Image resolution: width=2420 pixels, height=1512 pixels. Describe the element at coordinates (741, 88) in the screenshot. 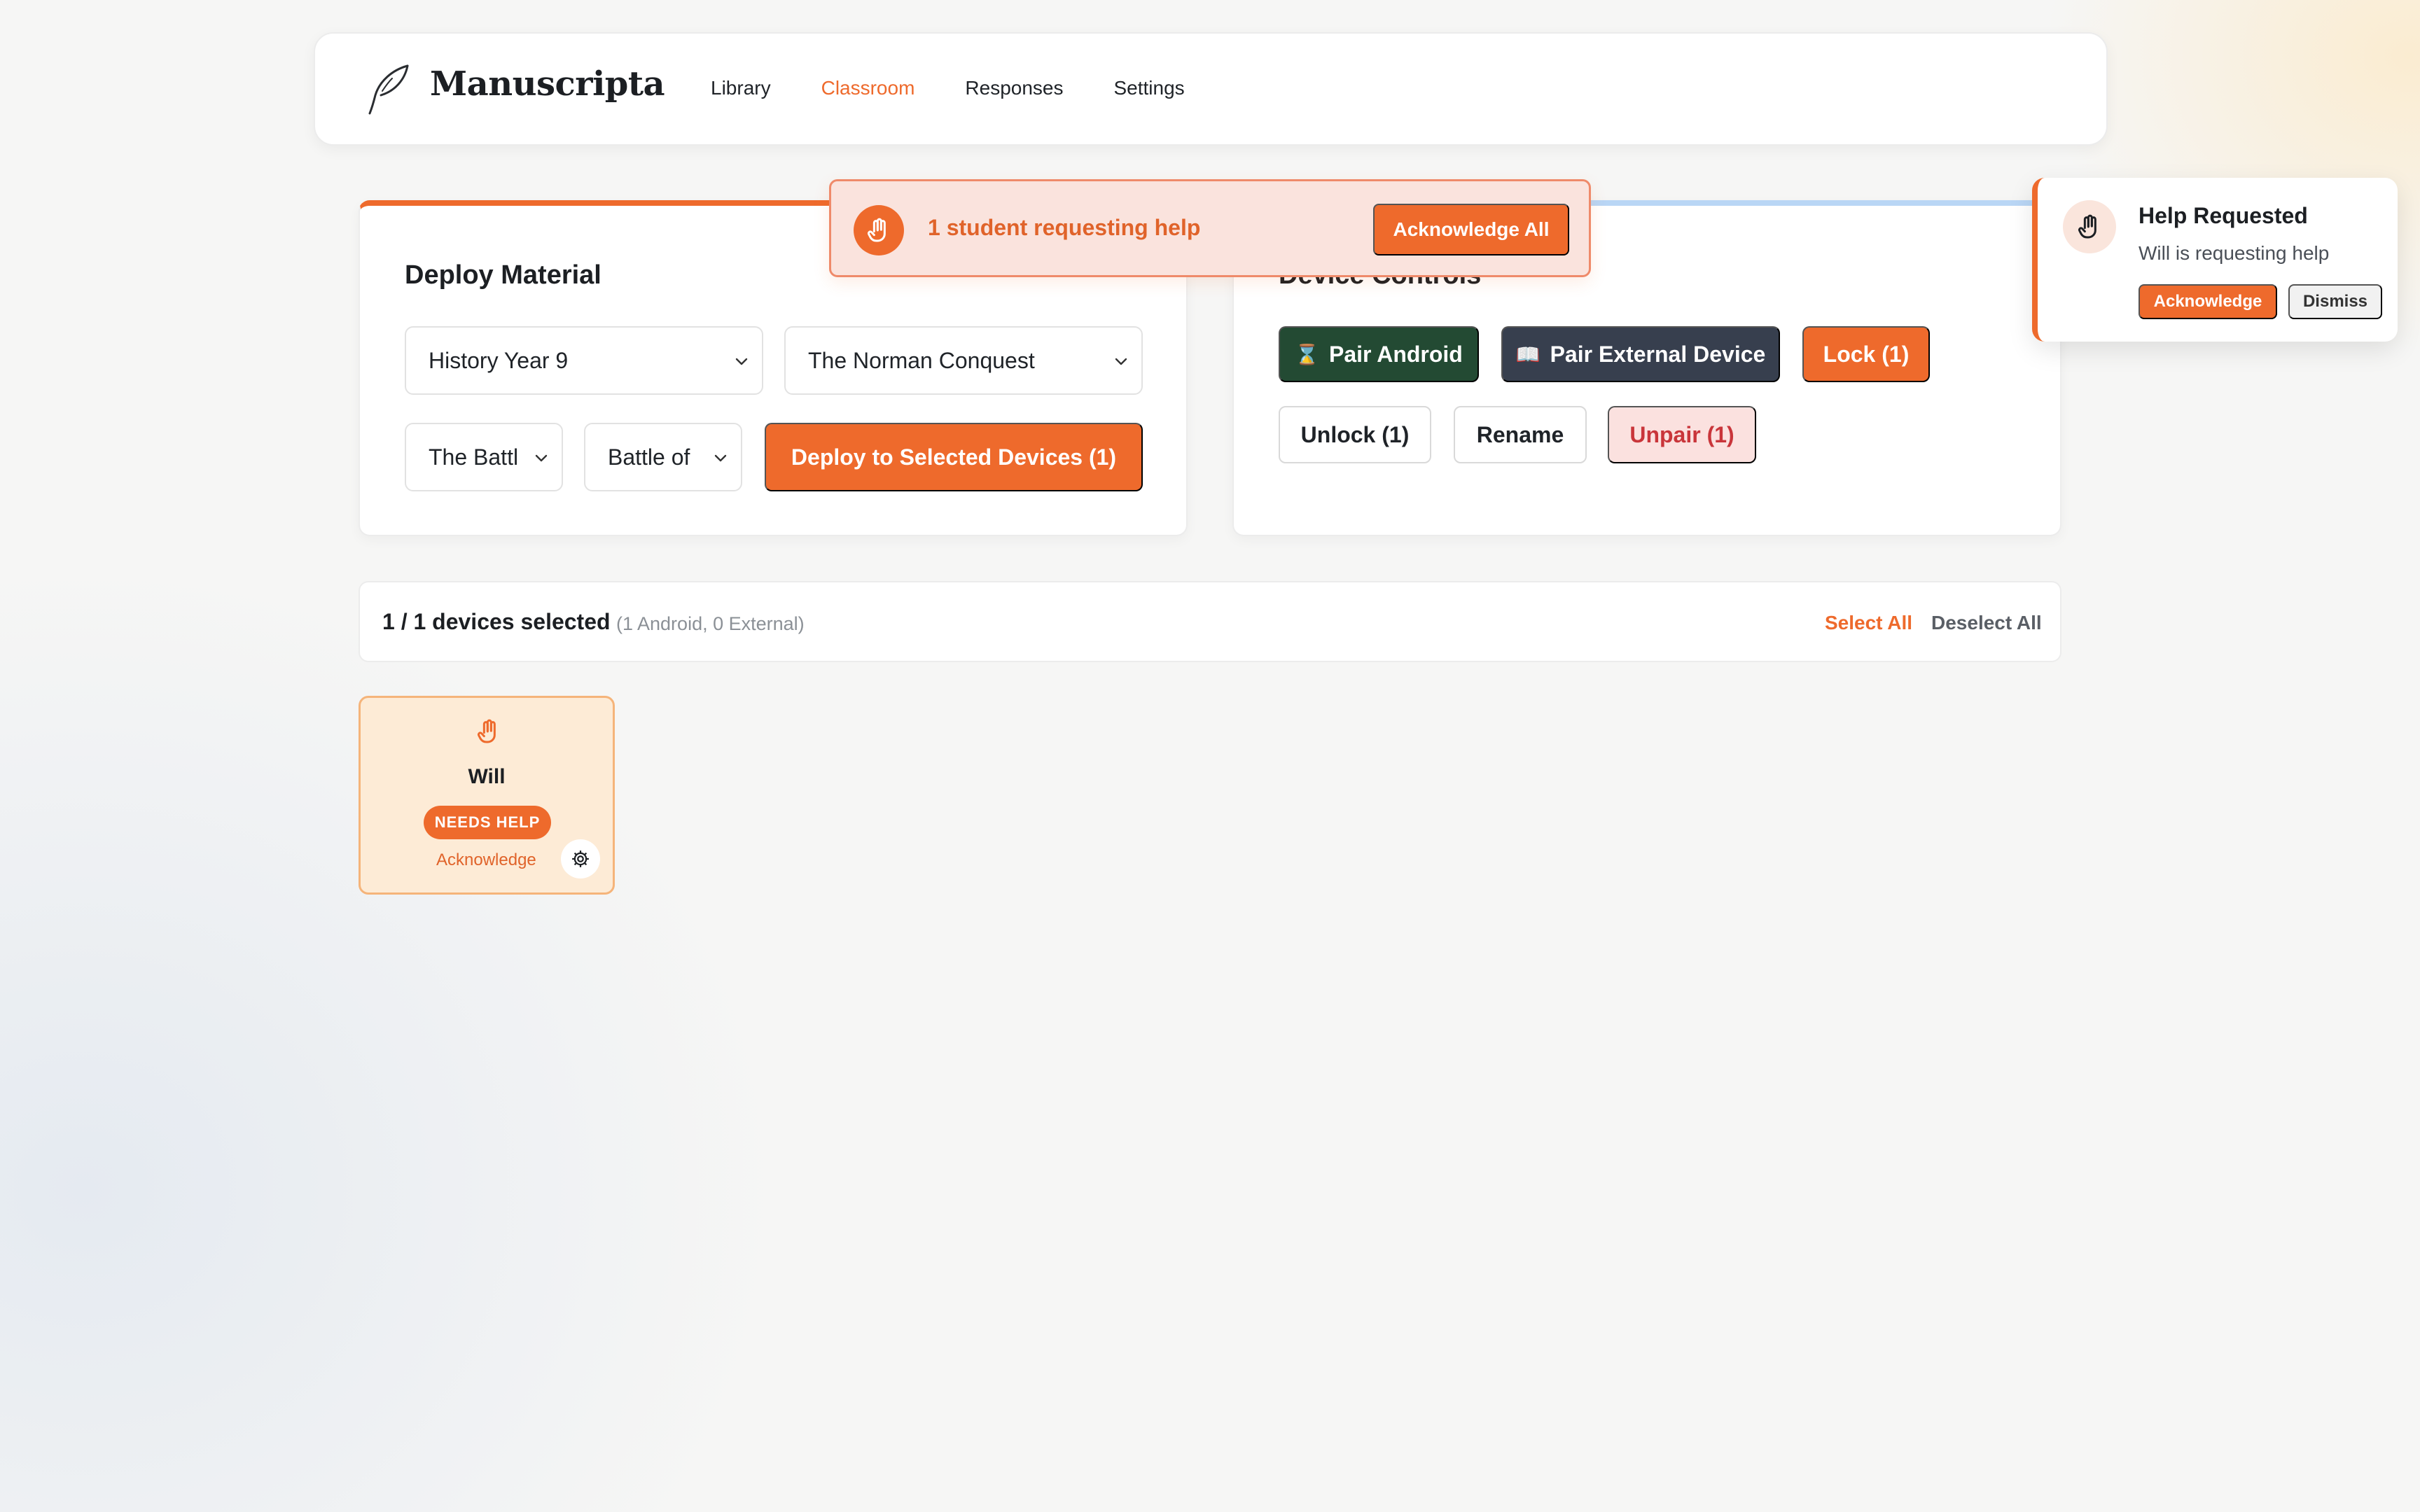

I see `nav-library: Library` at that location.